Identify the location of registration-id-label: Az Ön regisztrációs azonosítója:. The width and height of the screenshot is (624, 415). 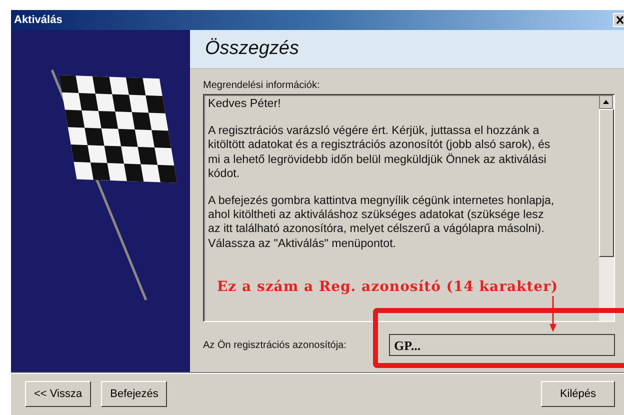
(275, 345).